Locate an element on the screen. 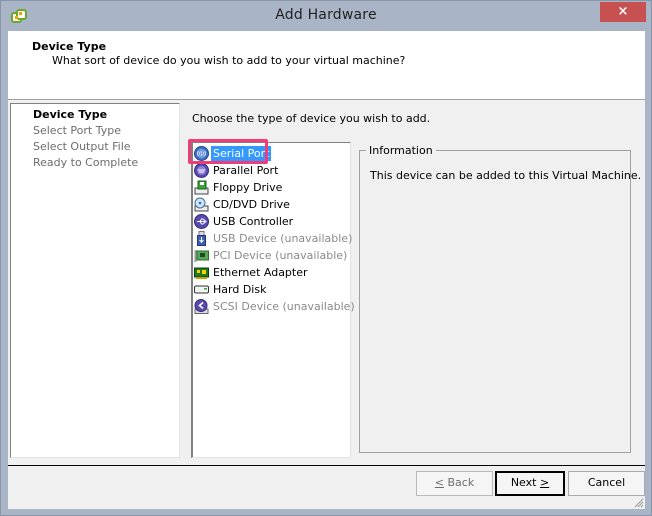 This screenshot has width=652, height=516. serial-port-icon: 010 is located at coordinates (201, 153).